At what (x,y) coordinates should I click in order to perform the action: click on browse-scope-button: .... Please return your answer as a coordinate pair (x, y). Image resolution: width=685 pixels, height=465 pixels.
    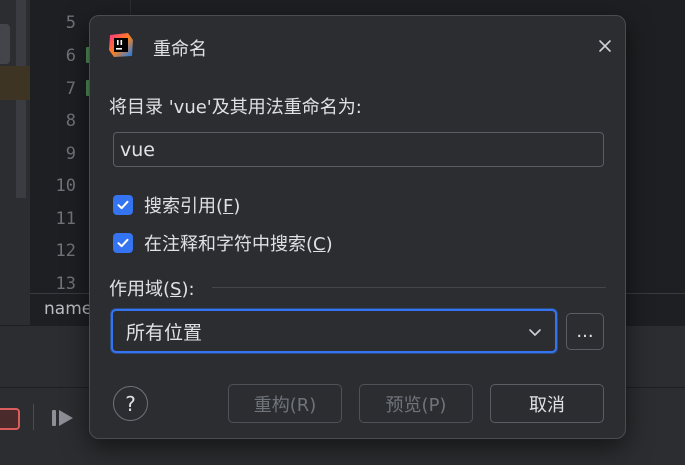
    Looking at the image, I should click on (585, 331).